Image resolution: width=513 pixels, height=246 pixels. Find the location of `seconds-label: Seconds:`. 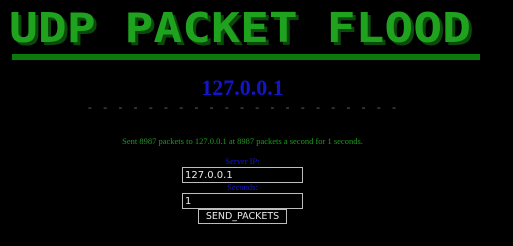

seconds-label: Seconds: is located at coordinates (242, 187).